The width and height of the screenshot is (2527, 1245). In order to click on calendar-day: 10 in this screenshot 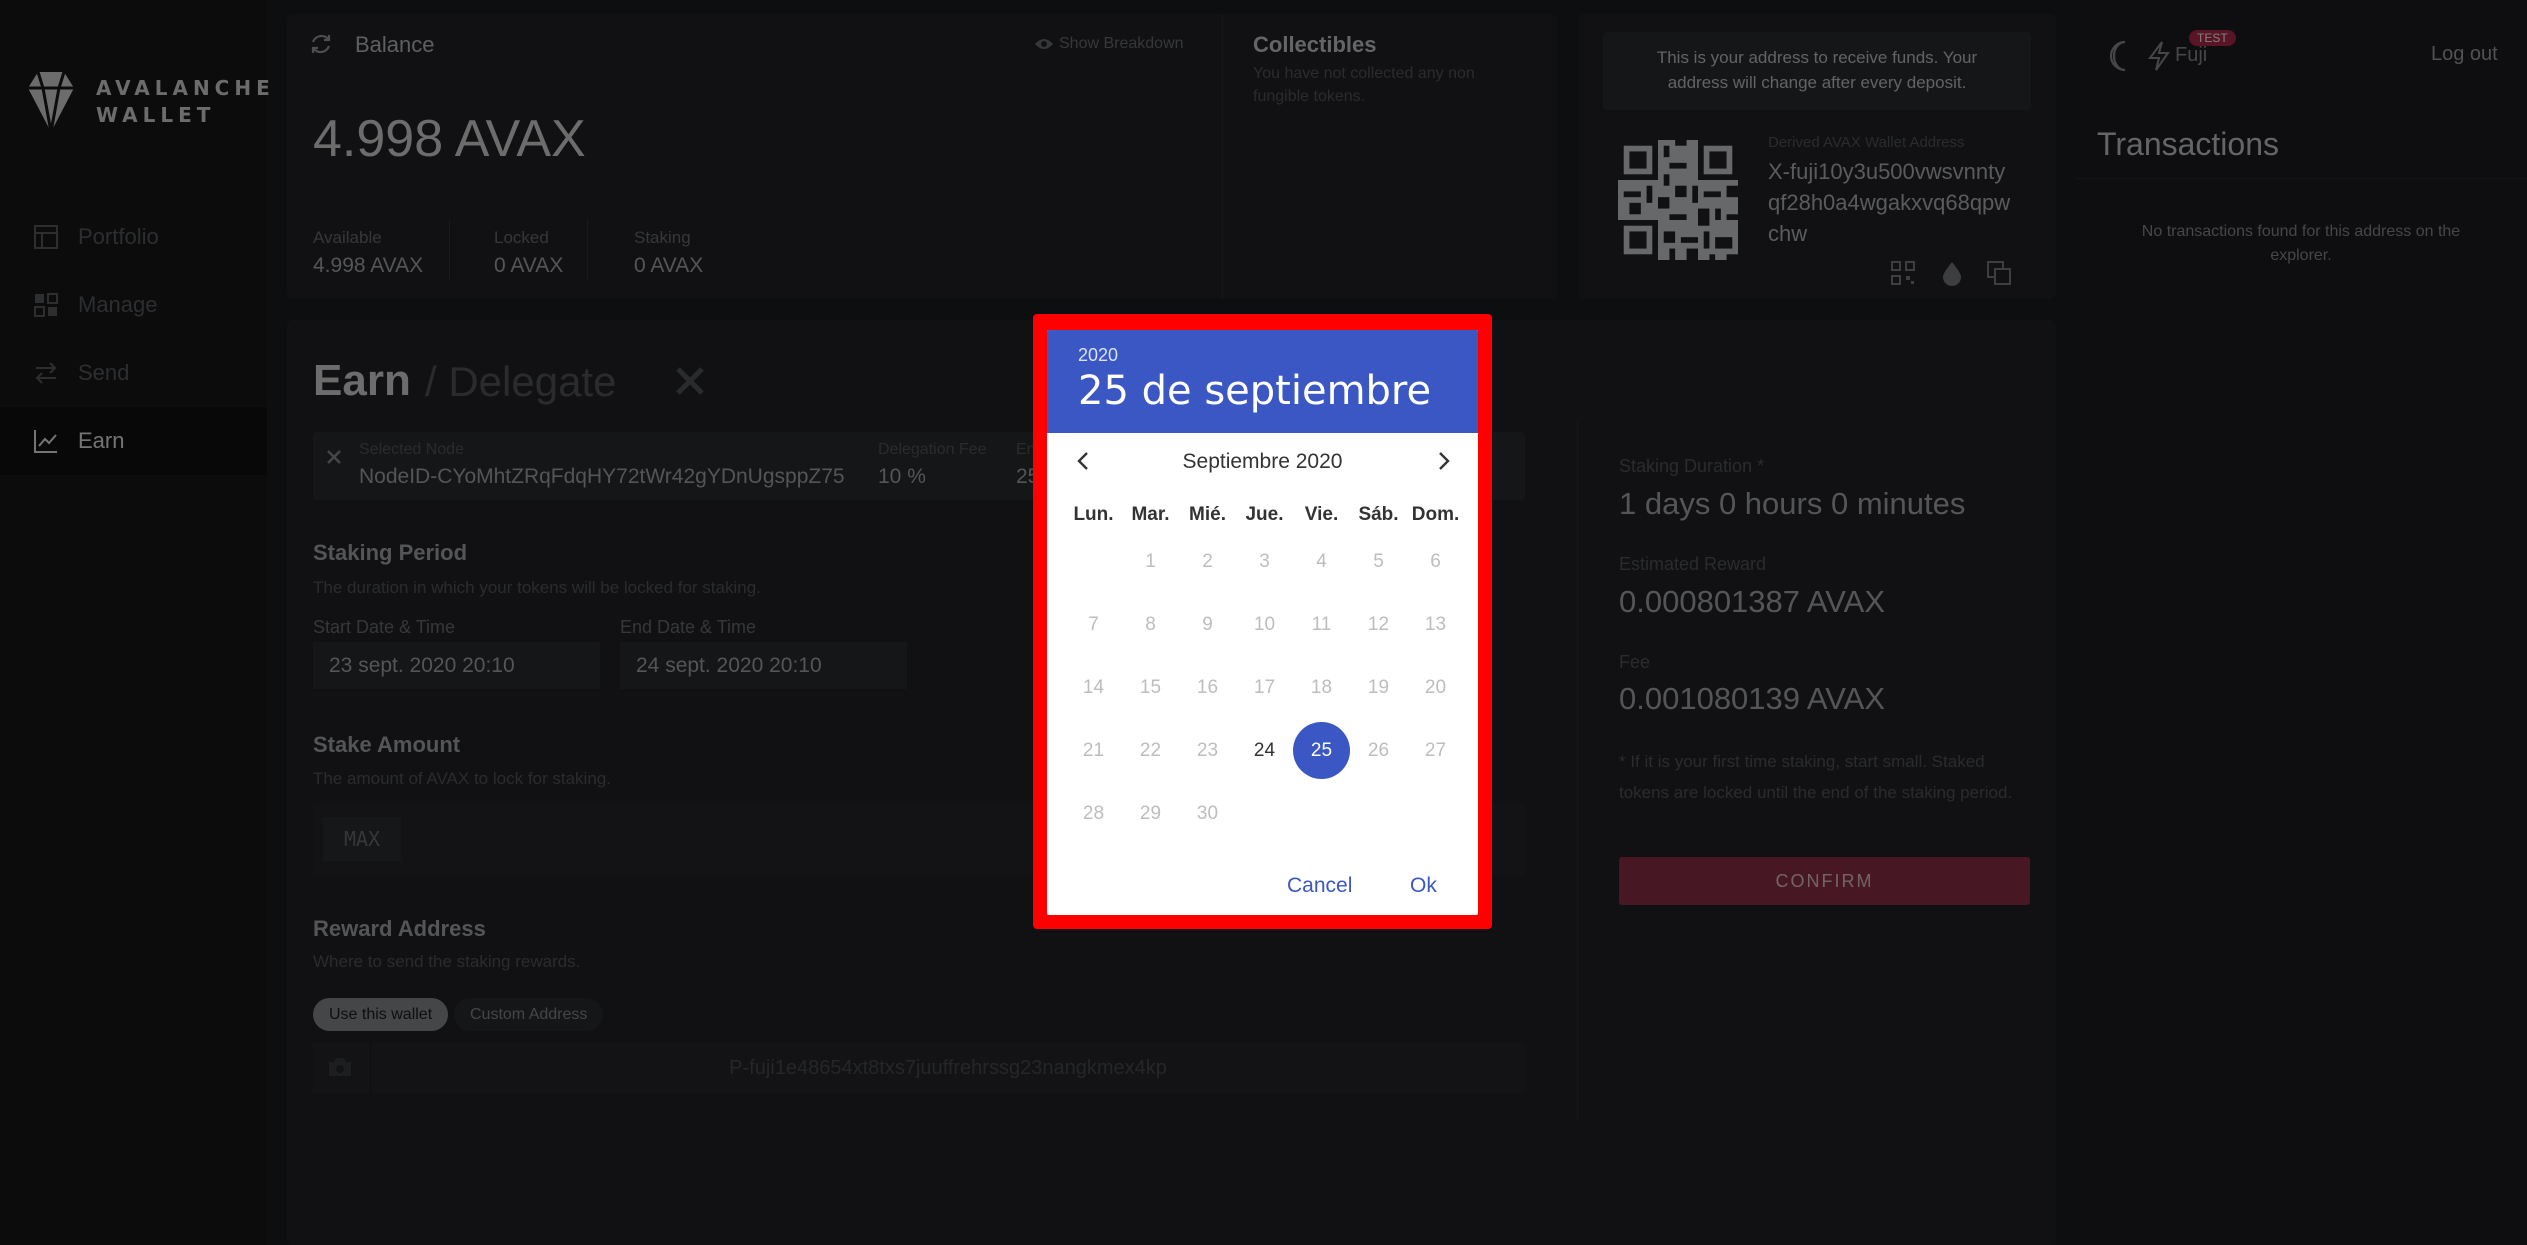, I will do `click(1264, 624)`.